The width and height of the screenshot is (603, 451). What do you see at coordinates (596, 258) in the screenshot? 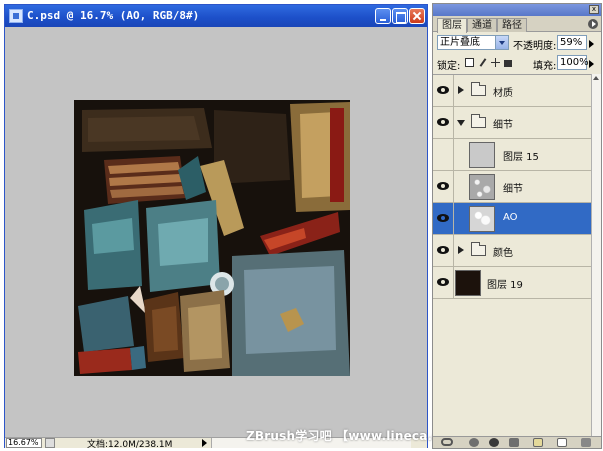
I see `vertical-scrollbar` at bounding box center [596, 258].